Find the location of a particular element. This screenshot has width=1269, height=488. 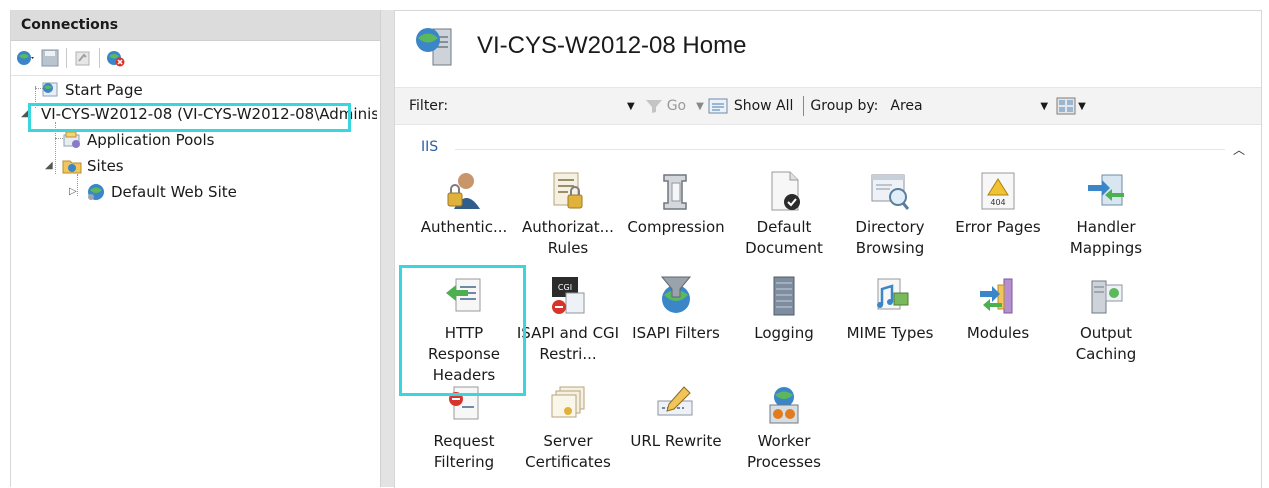

default-document-icon is located at coordinates (785, 191).